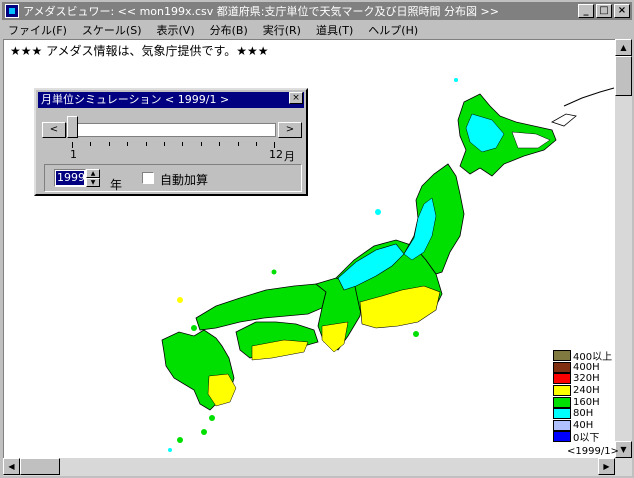 Image resolution: width=634 pixels, height=478 pixels. I want to click on map-island-izu, so click(416, 334).